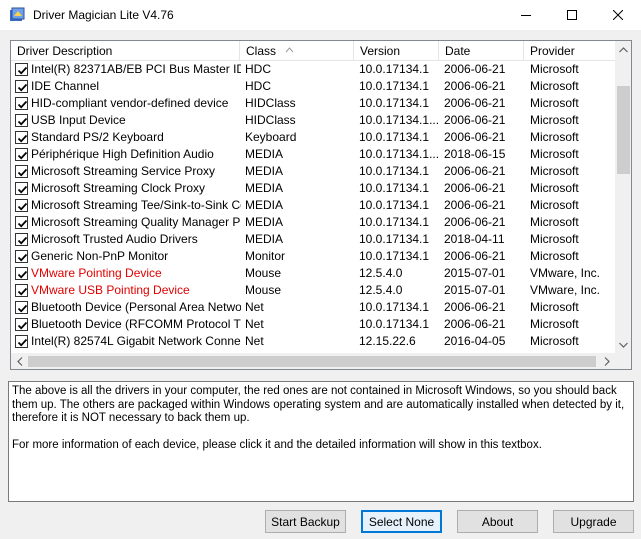 This screenshot has width=641, height=539. What do you see at coordinates (19, 361) in the screenshot?
I see `scroll-left-icon` at bounding box center [19, 361].